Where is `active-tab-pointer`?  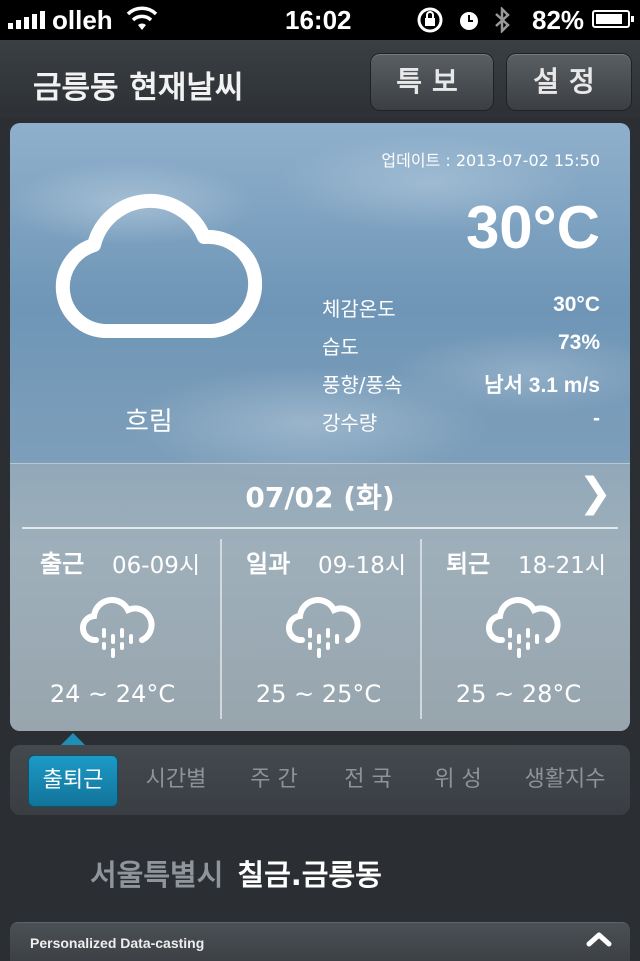
active-tab-pointer is located at coordinates (73, 739).